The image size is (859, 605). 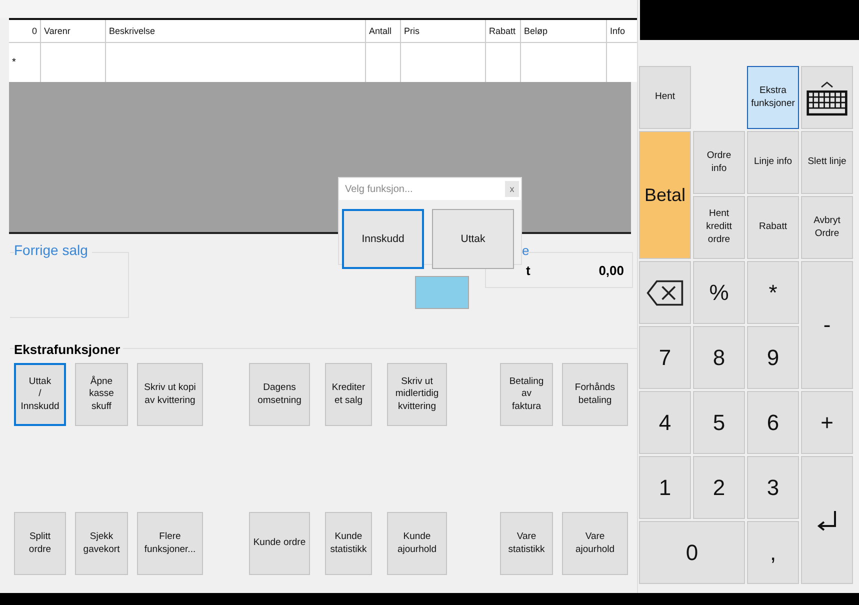 I want to click on total-label: t, so click(x=528, y=270).